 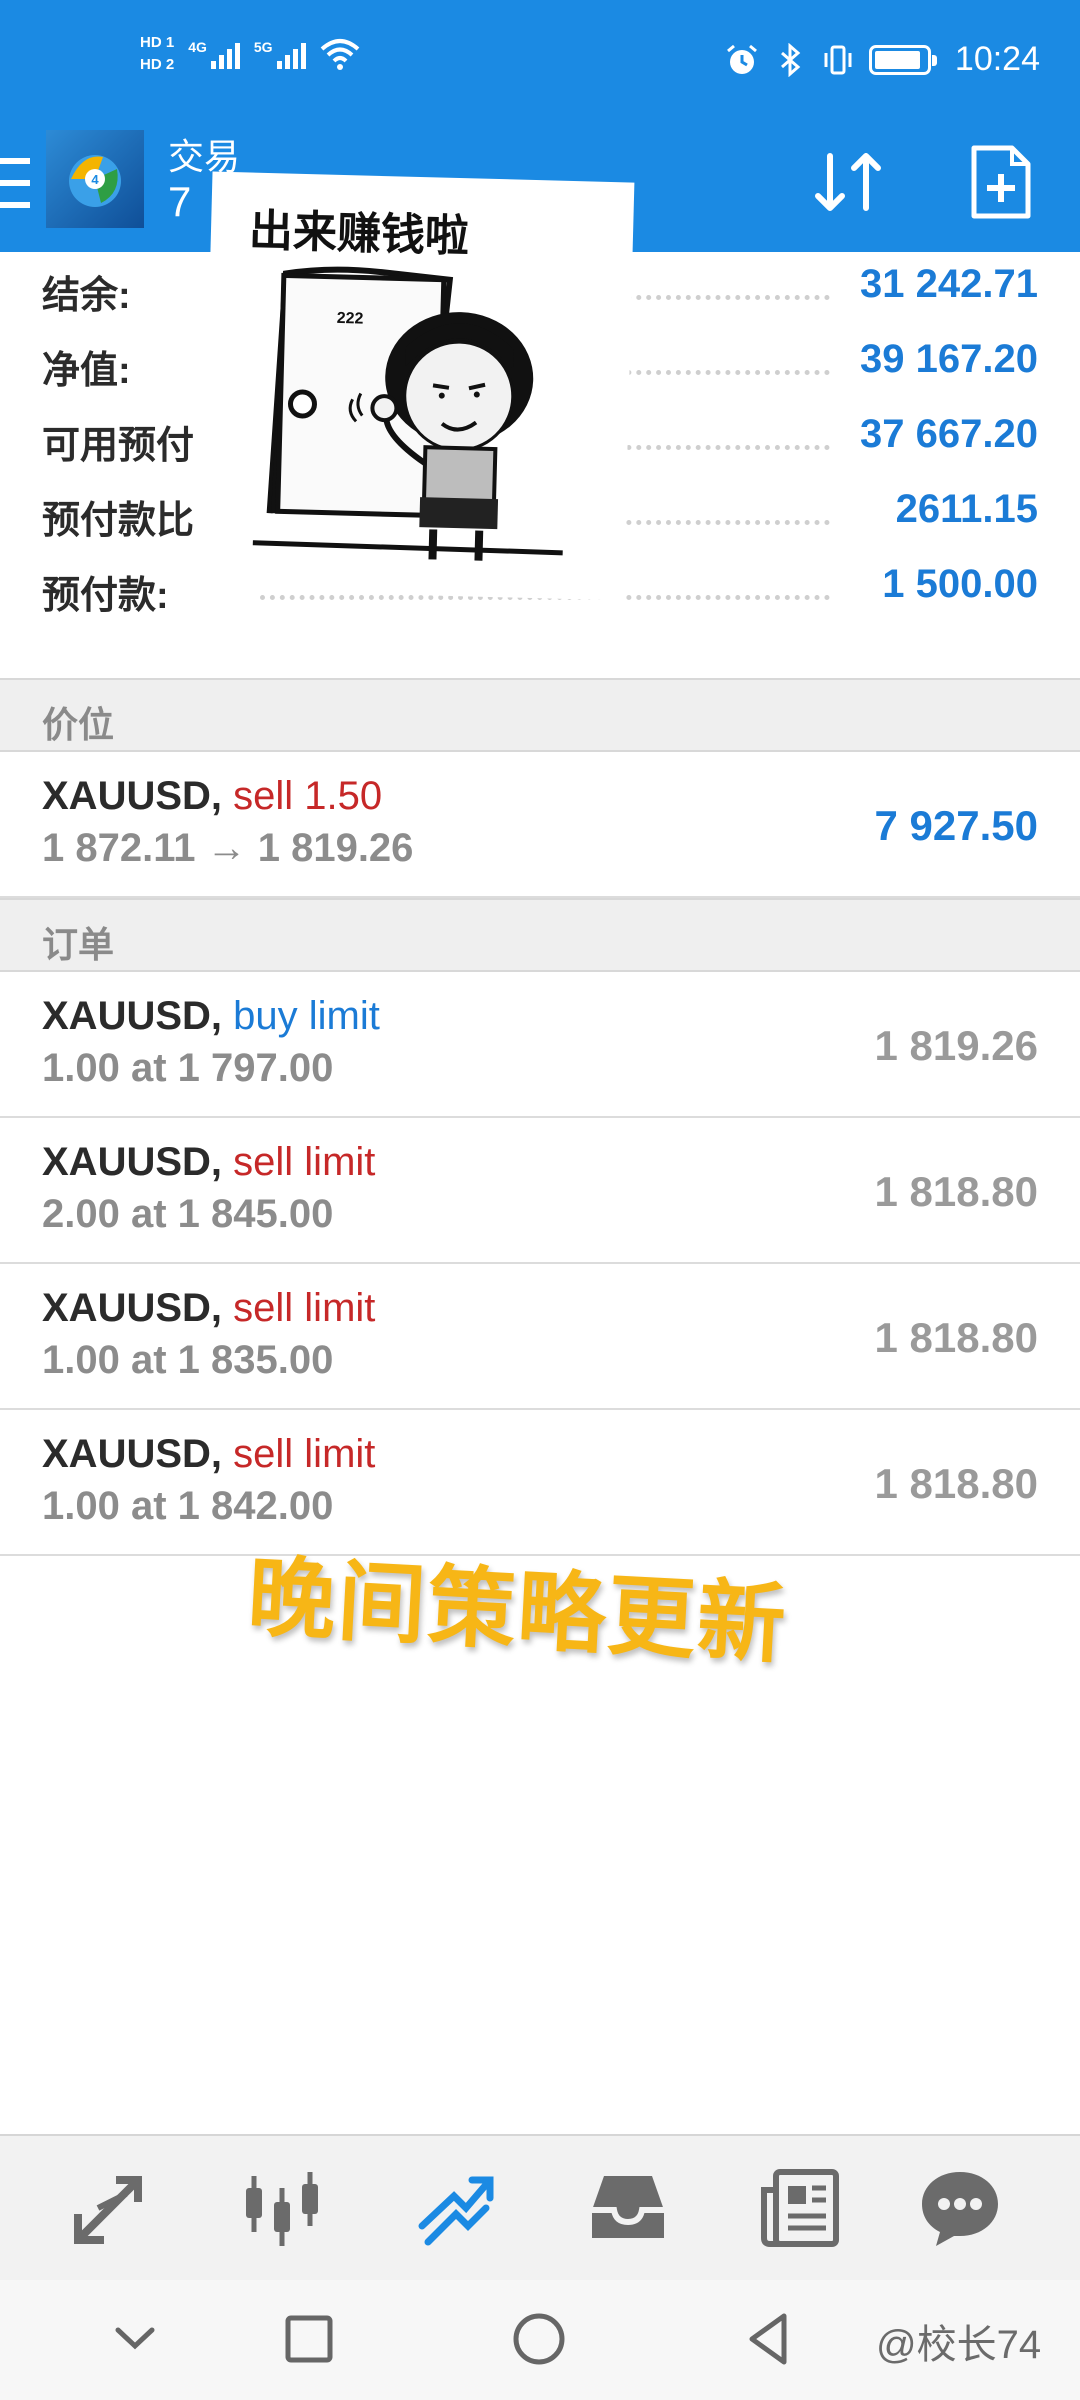 I want to click on signal-sim2: 5G, so click(x=280, y=54).